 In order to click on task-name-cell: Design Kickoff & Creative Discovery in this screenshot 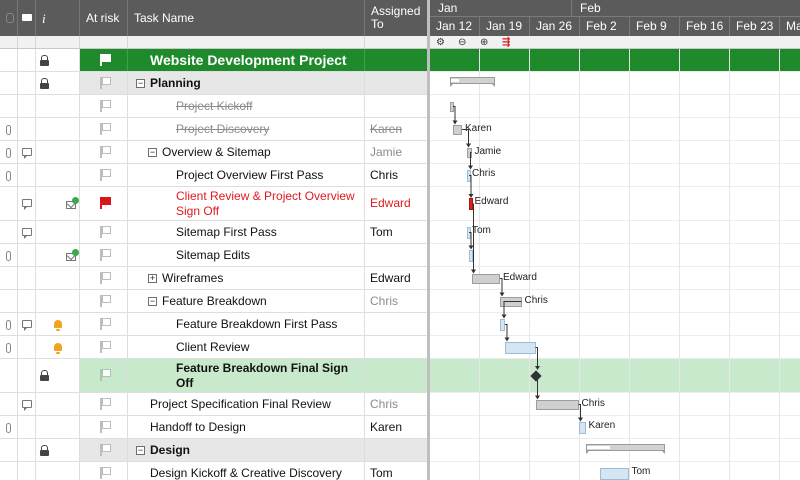, I will do `click(246, 471)`.